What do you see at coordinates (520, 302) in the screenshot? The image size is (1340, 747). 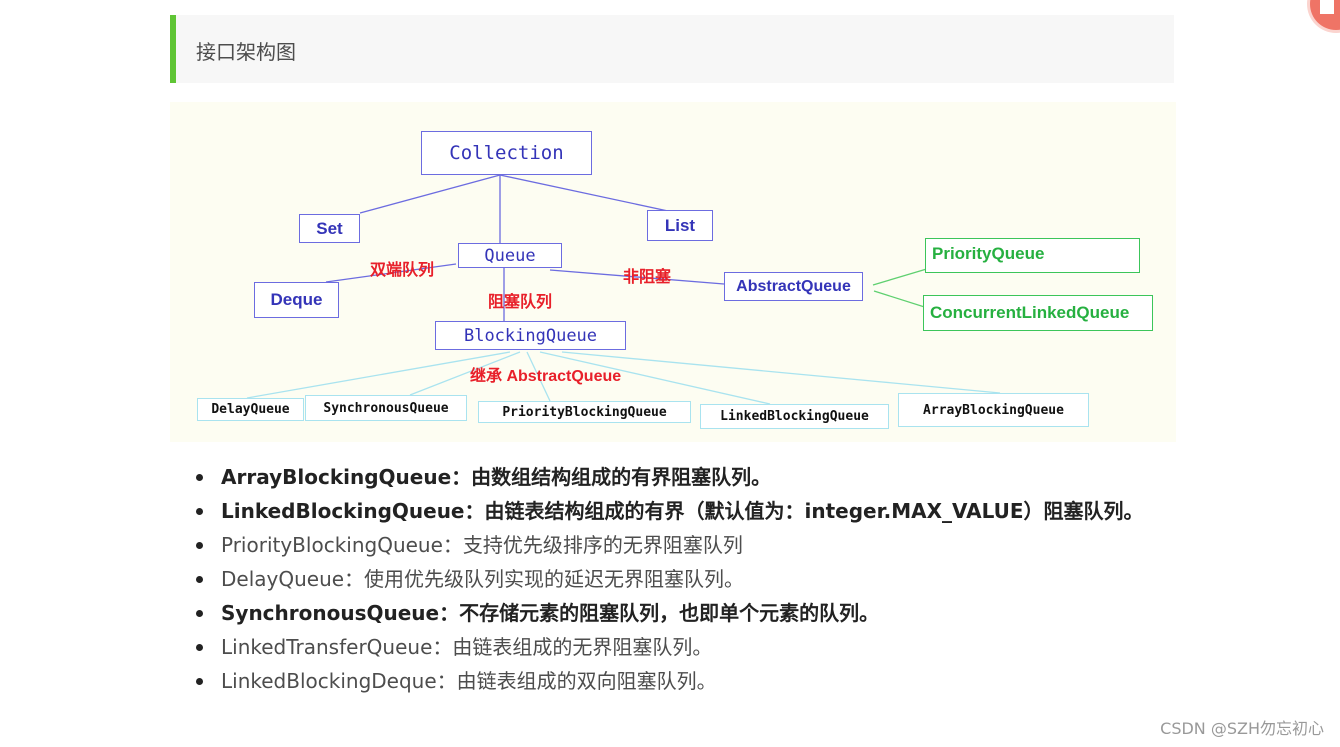 I see `label-blocking: 阻塞队列` at bounding box center [520, 302].